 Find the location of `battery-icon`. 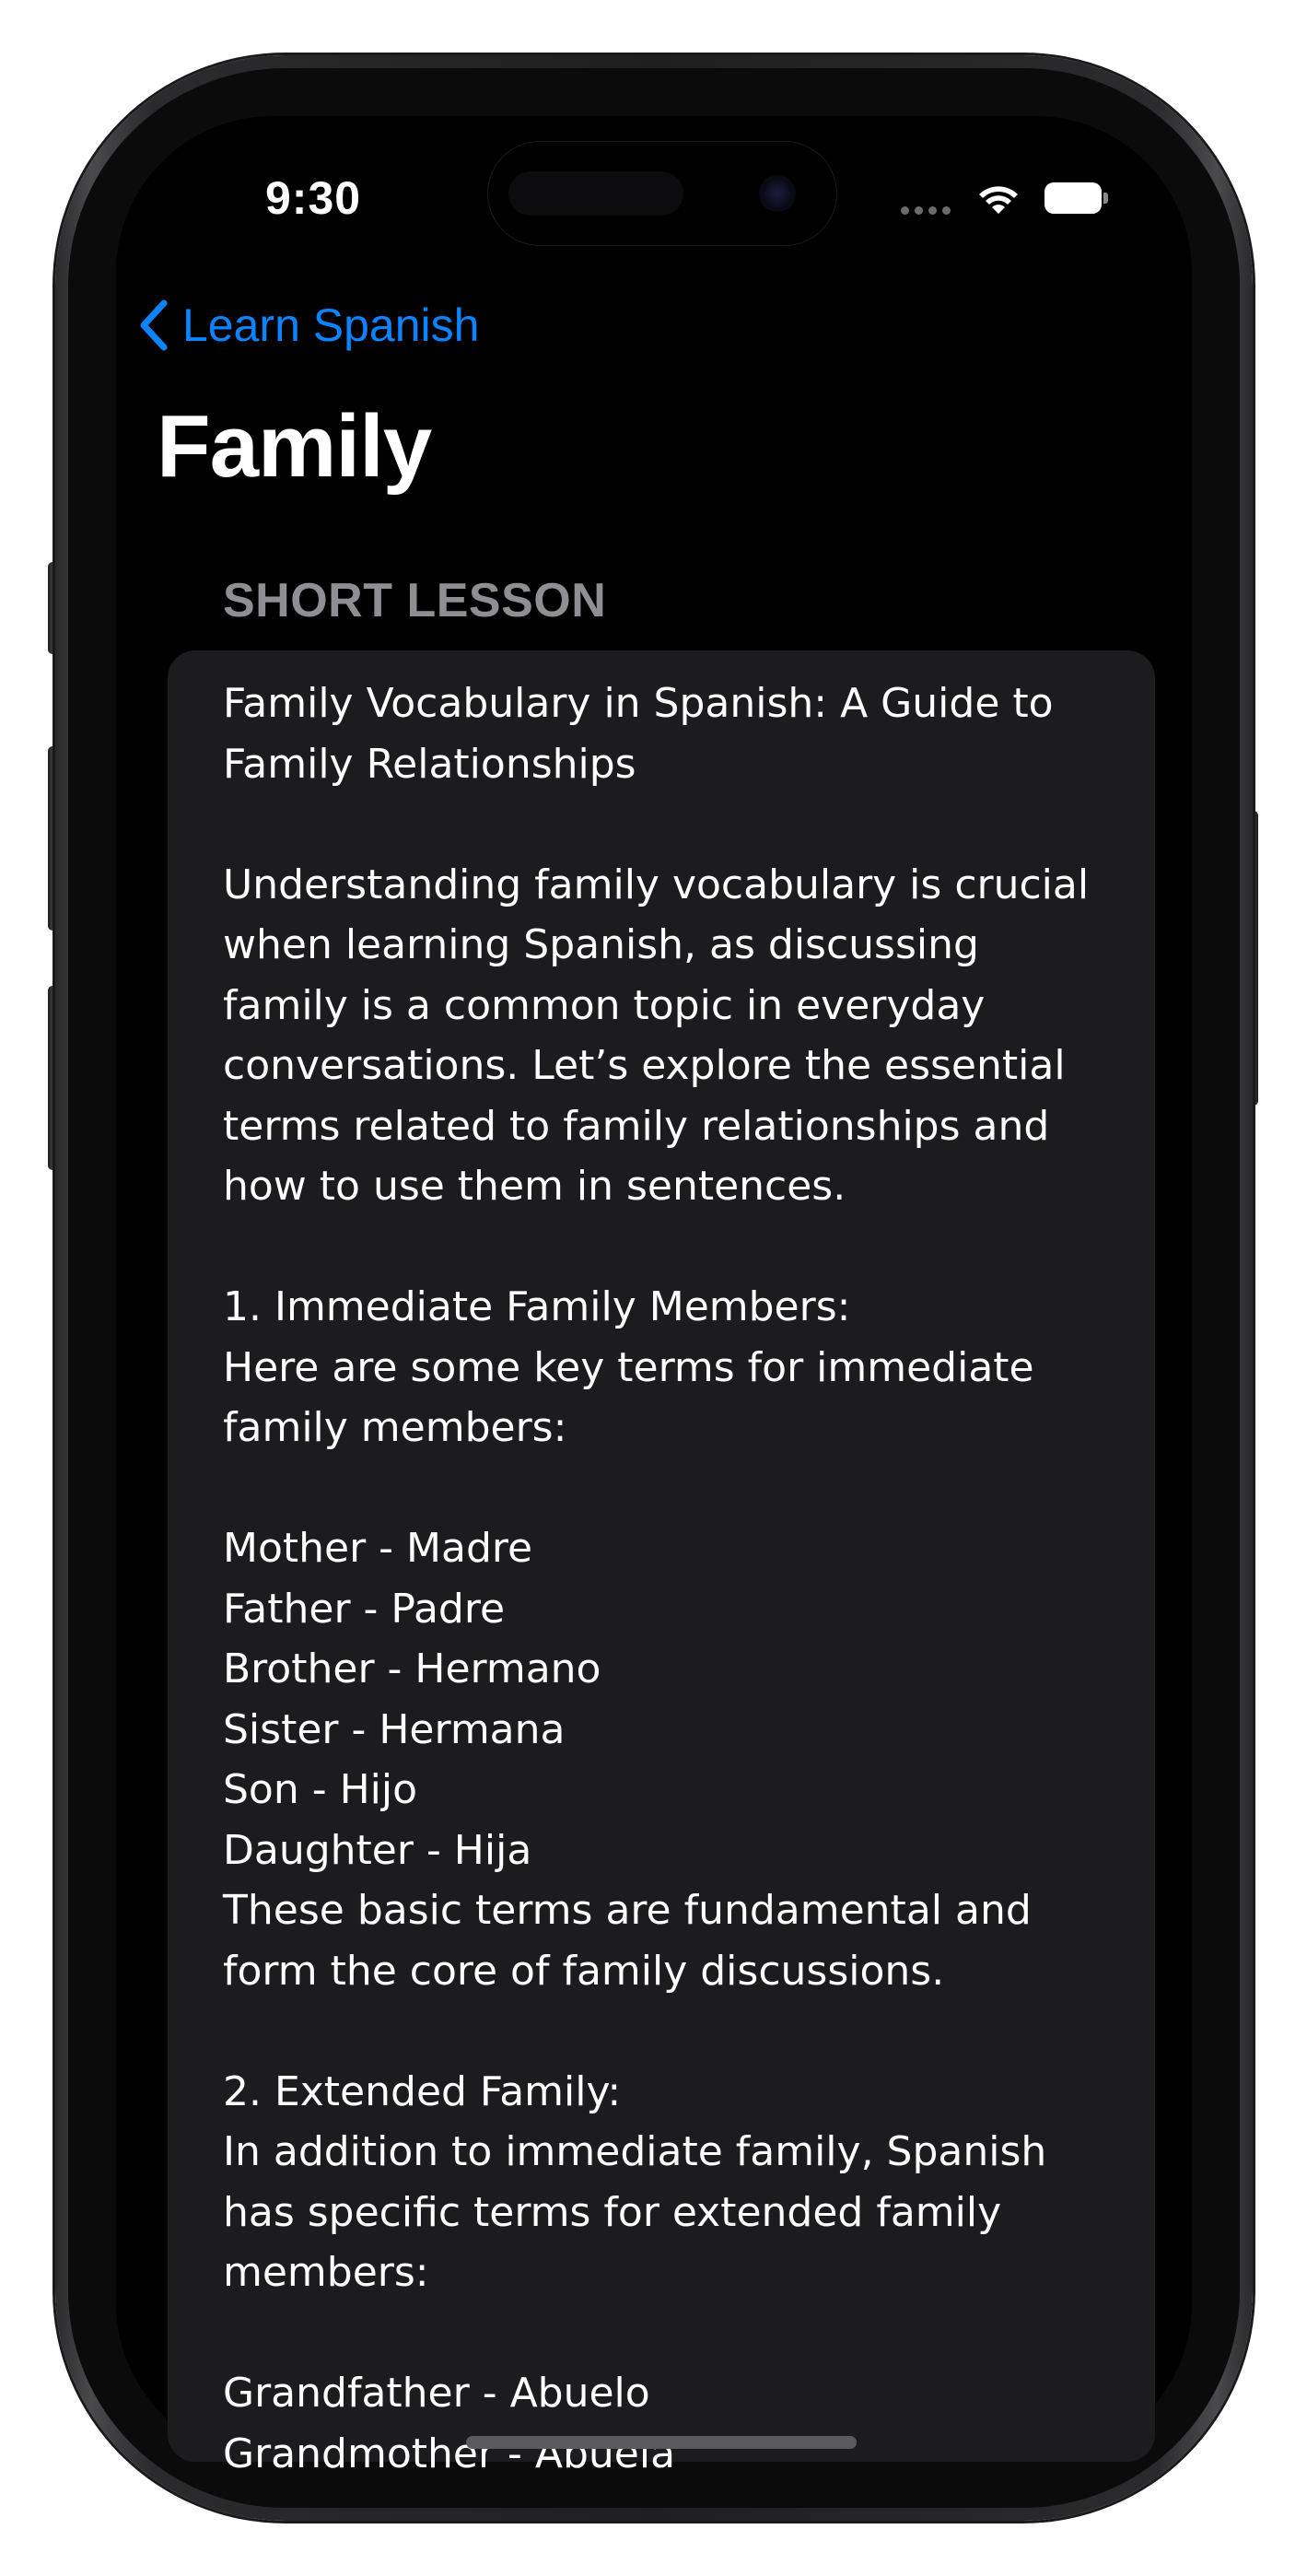

battery-icon is located at coordinates (1073, 198).